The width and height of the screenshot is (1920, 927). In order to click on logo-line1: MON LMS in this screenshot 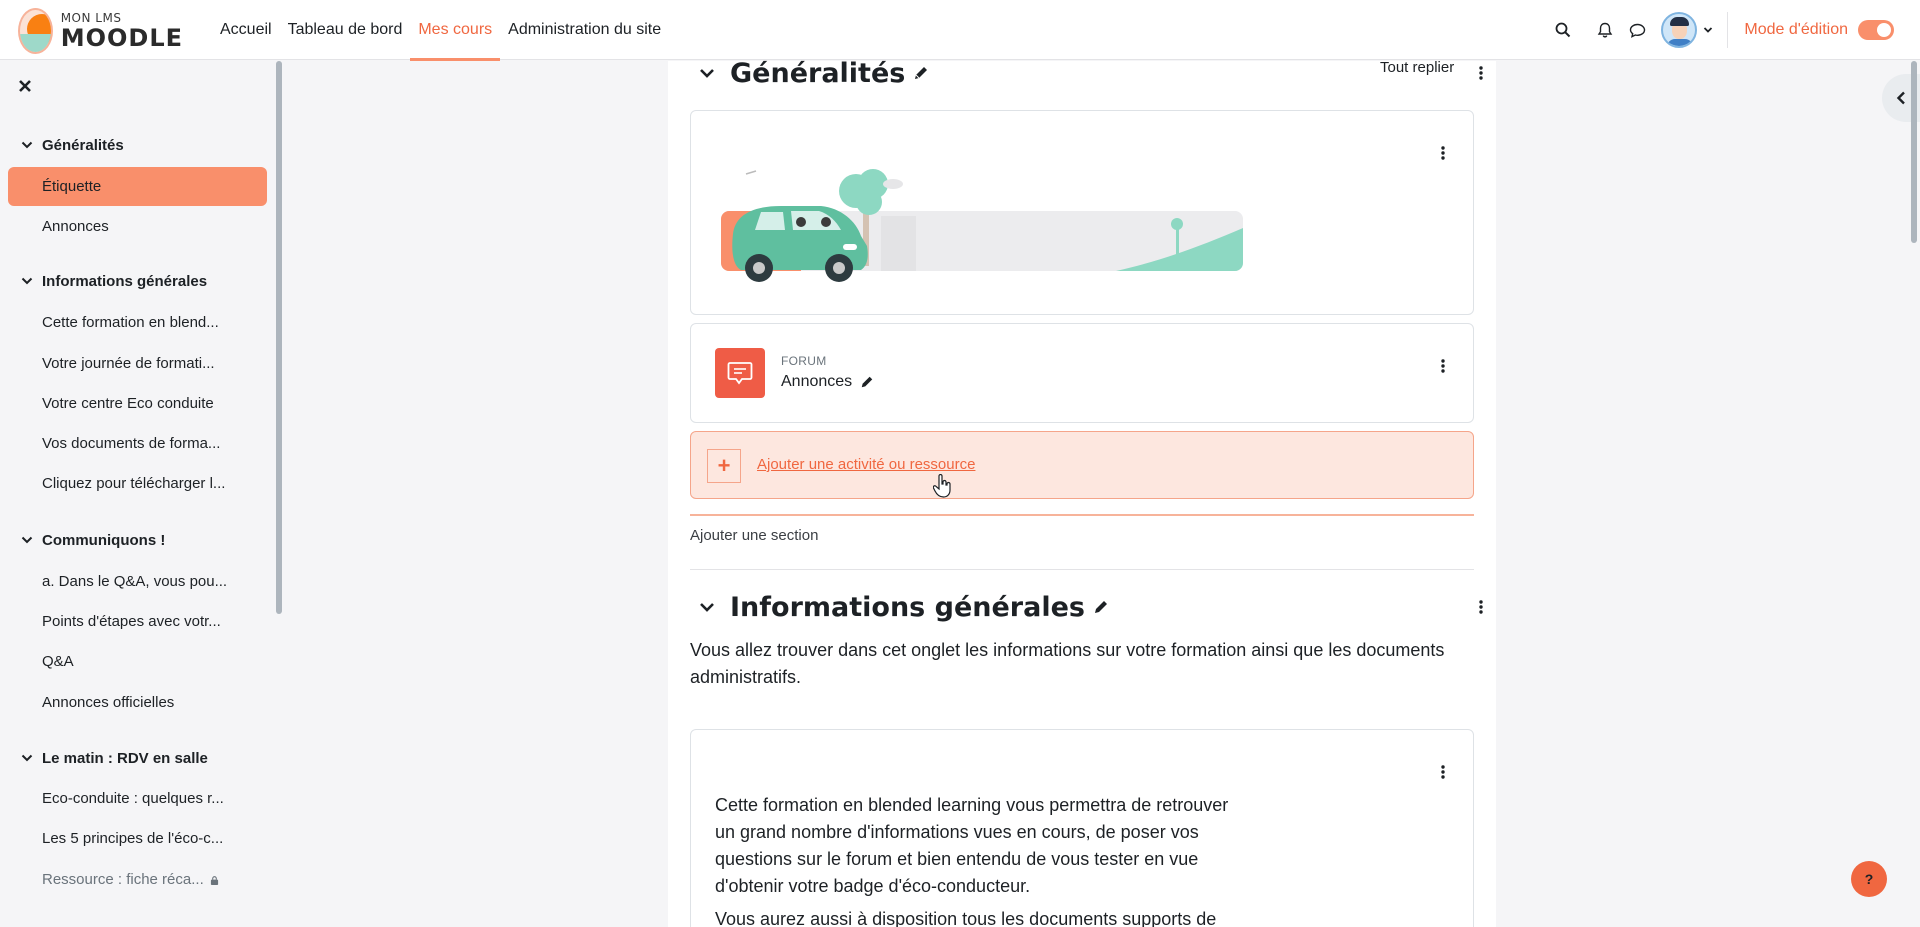, I will do `click(91, 18)`.